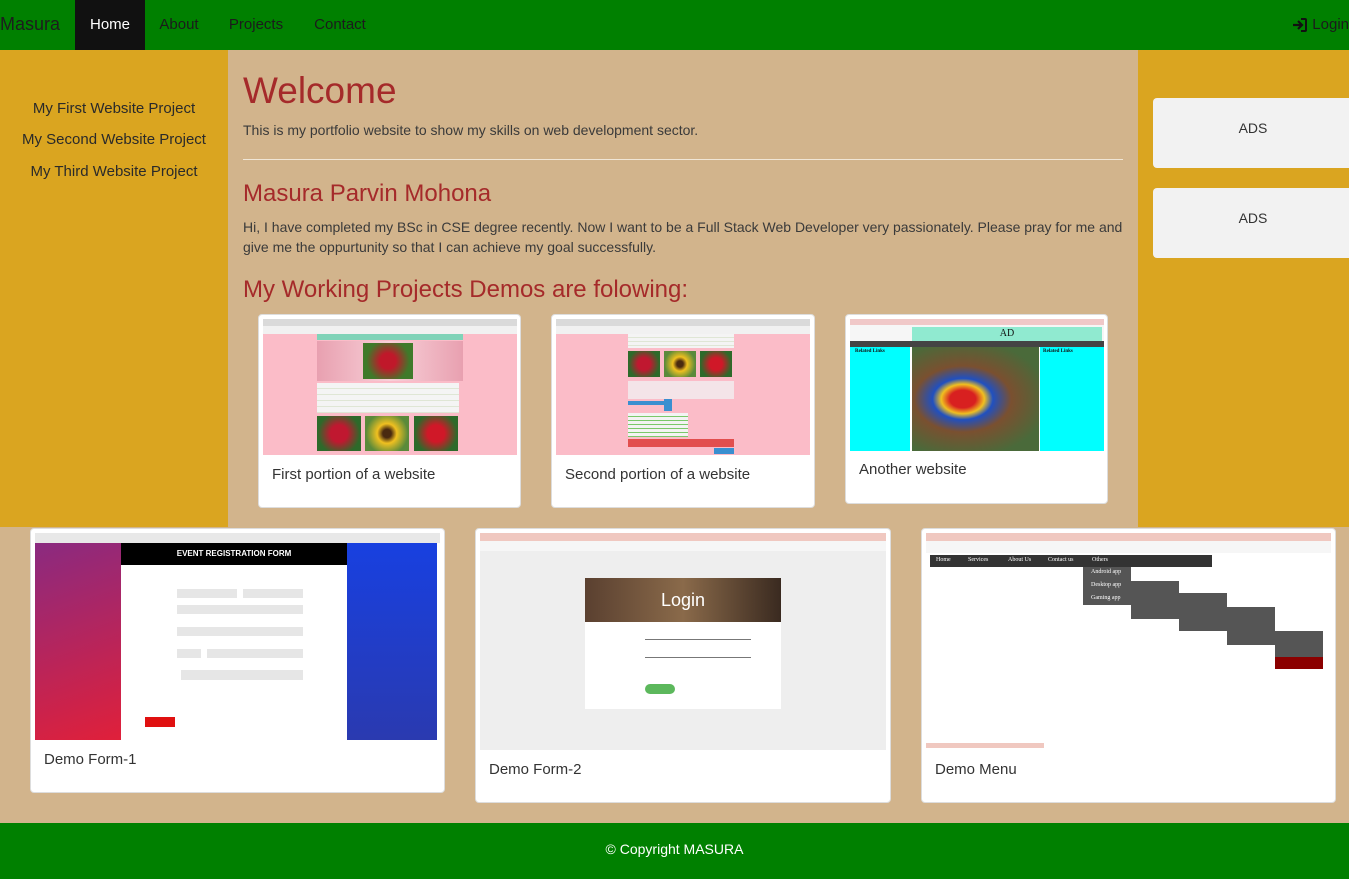  Describe the element at coordinates (977, 385) in the screenshot. I see `project-thumbnail: AD Related Links Related Links` at that location.